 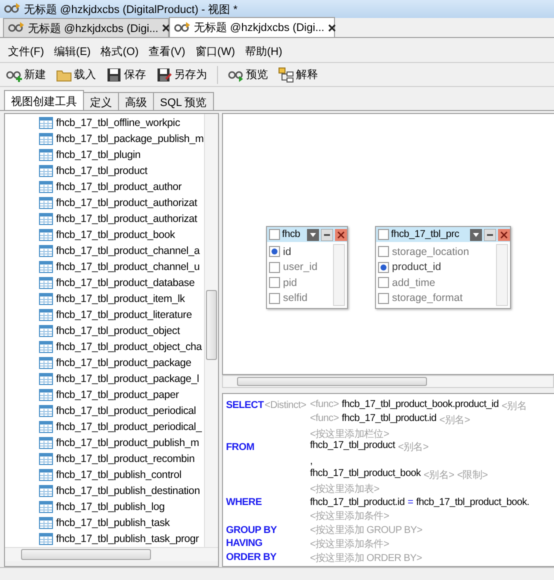 What do you see at coordinates (389, 419) in the screenshot?
I see `sql-text: fhcb_17_tbl_product.id` at bounding box center [389, 419].